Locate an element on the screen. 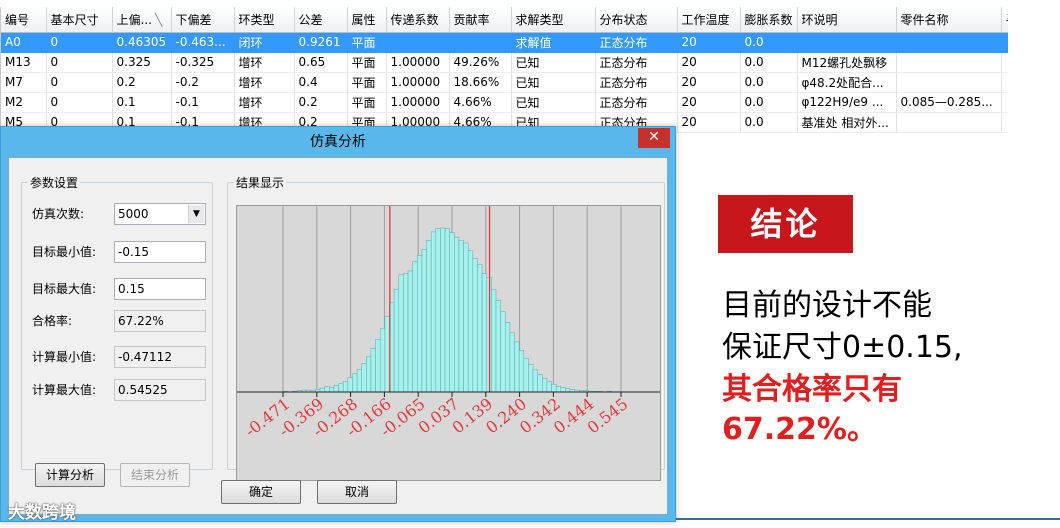 This screenshot has height=528, width=1060. table-cell: M13 is located at coordinates (24, 62).